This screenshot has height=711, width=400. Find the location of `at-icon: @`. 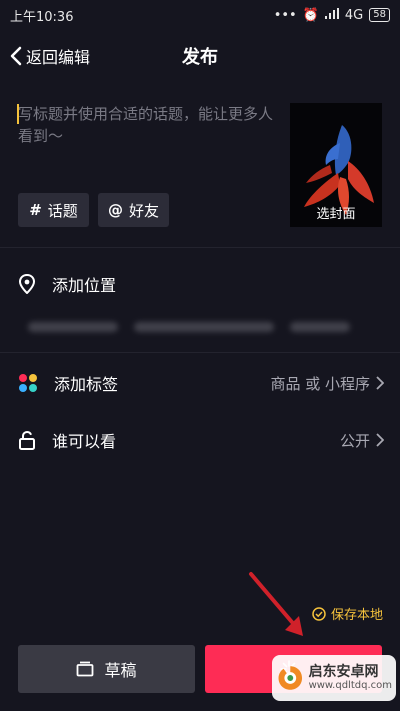

at-icon: @ is located at coordinates (115, 210).